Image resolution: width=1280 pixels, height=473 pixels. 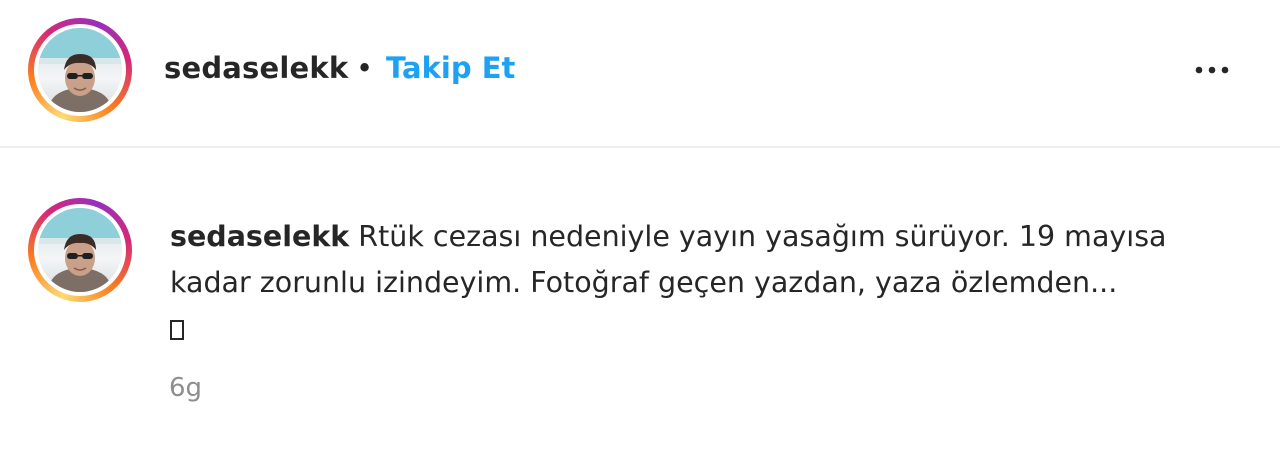 What do you see at coordinates (259, 236) in the screenshot?
I see `caption-username: sedaselekk` at bounding box center [259, 236].